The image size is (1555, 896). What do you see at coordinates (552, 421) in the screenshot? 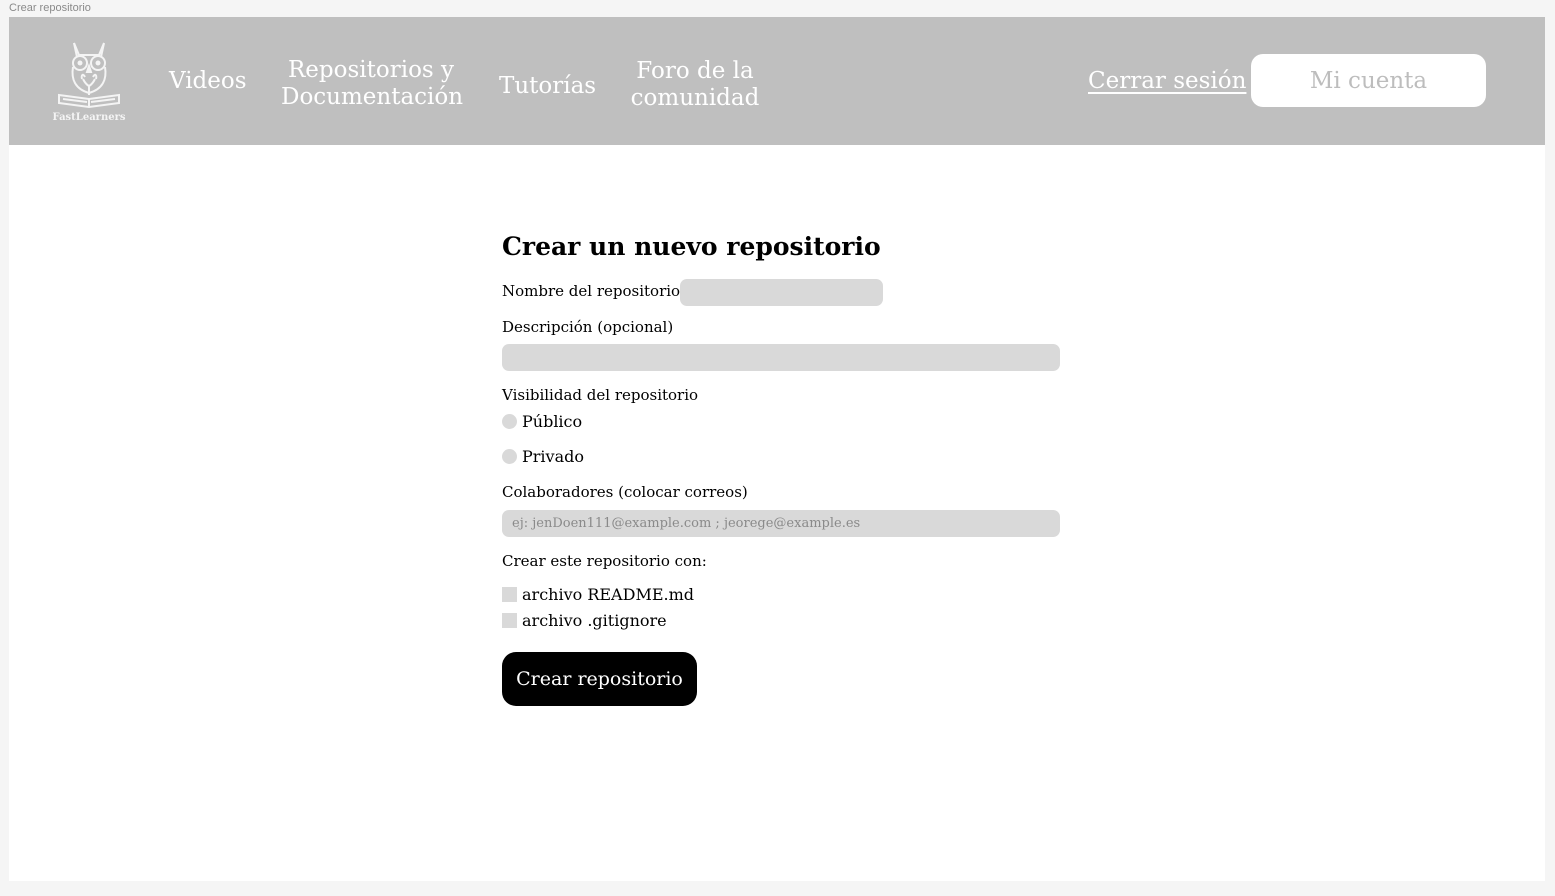
I see `radio-publico-label: Público` at bounding box center [552, 421].